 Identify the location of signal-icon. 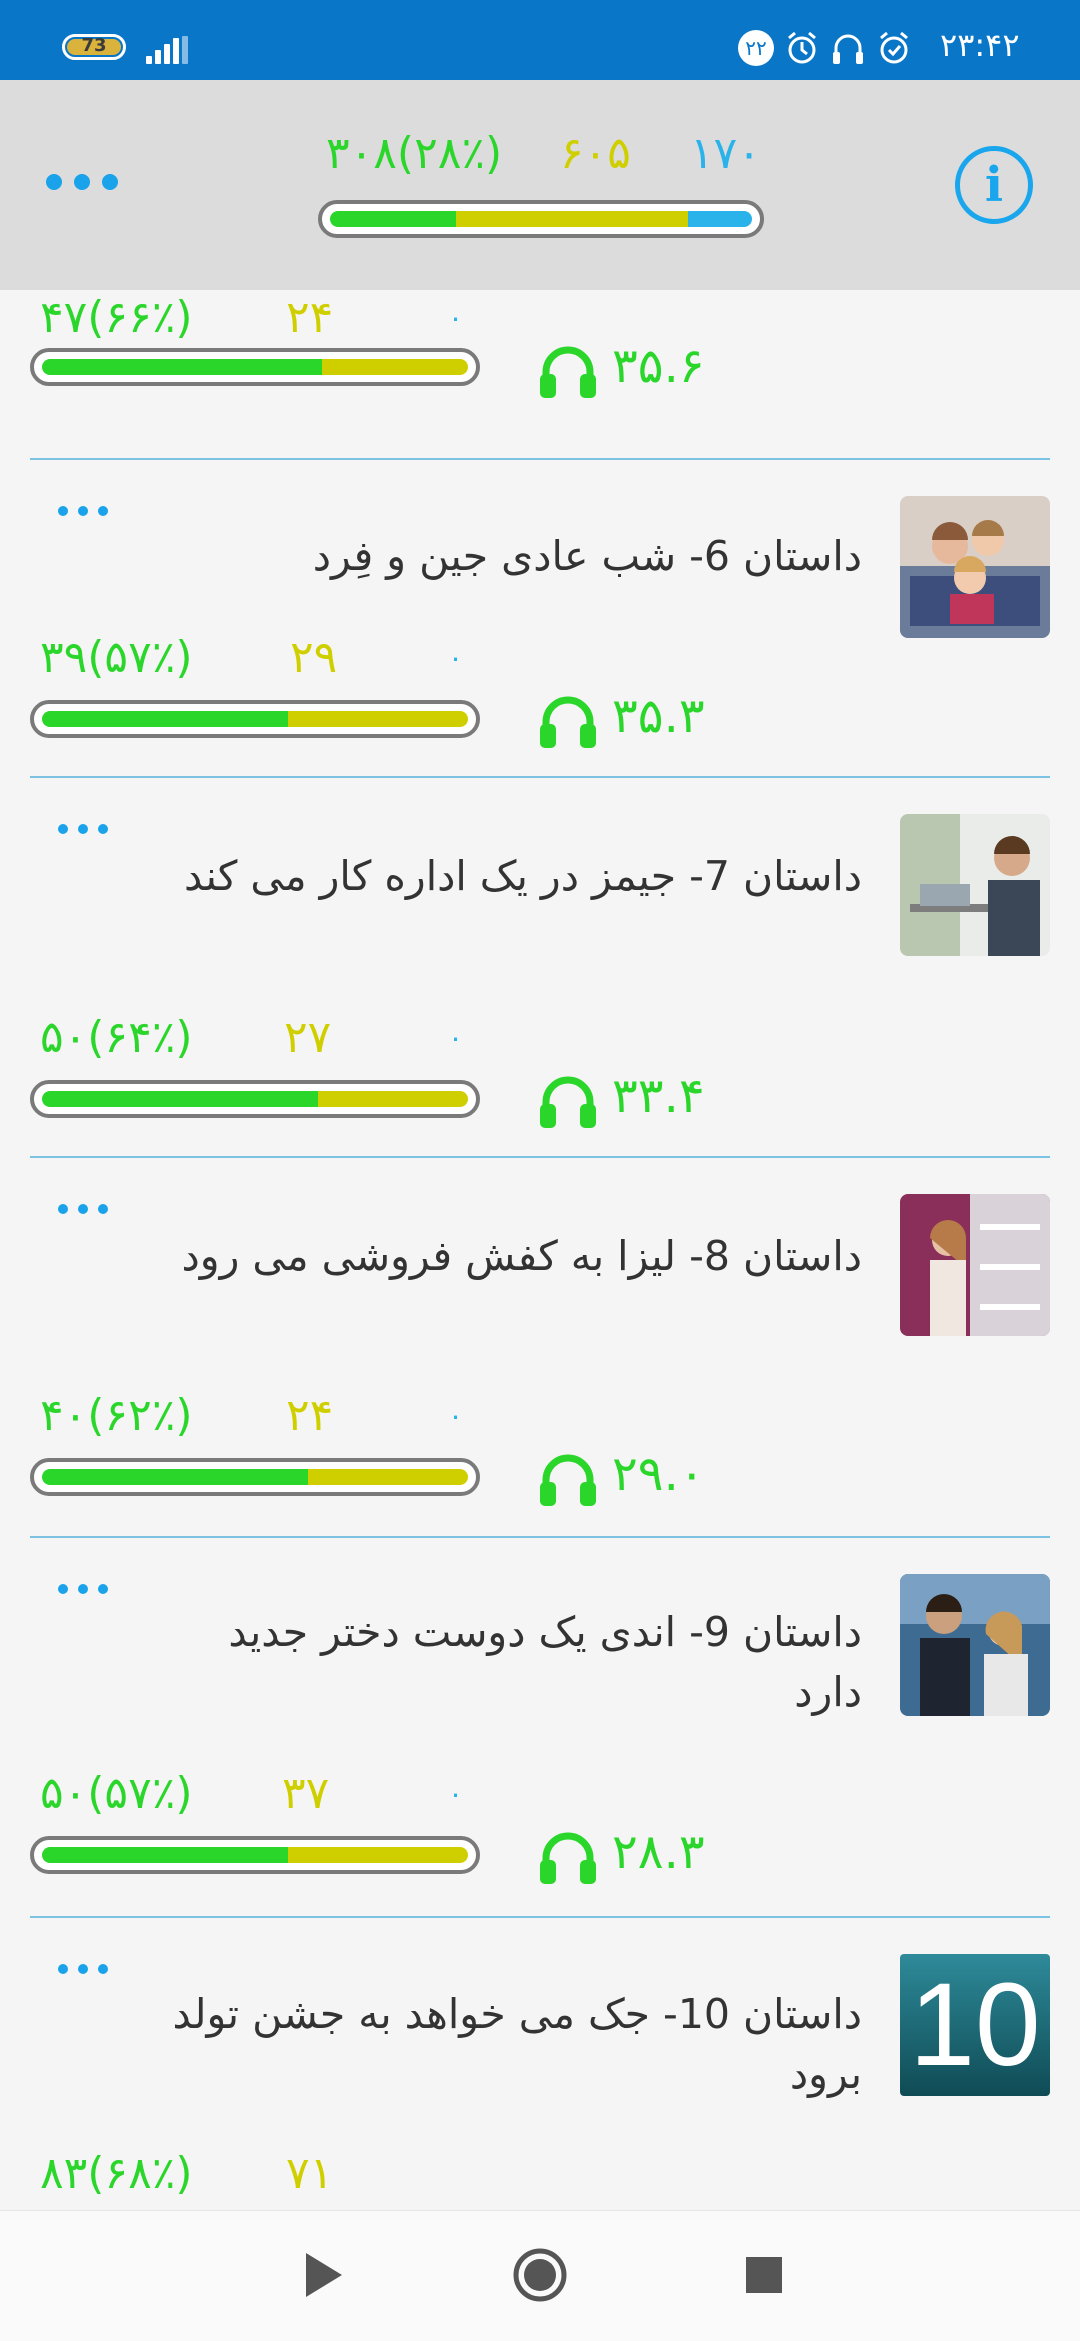
(168, 50).